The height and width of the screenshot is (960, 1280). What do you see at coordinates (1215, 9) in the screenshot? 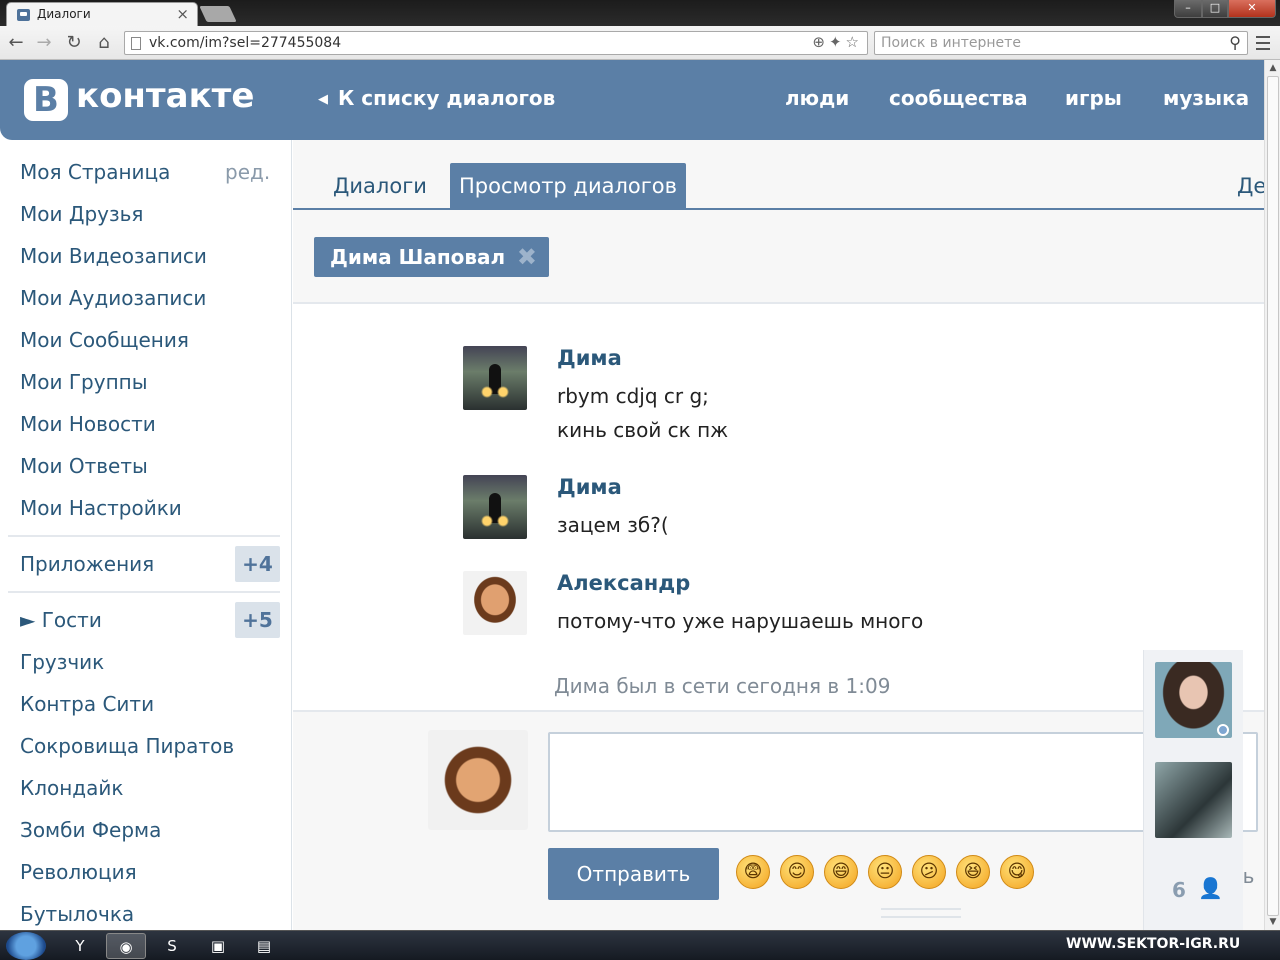
I see `maximize-button: □` at bounding box center [1215, 9].